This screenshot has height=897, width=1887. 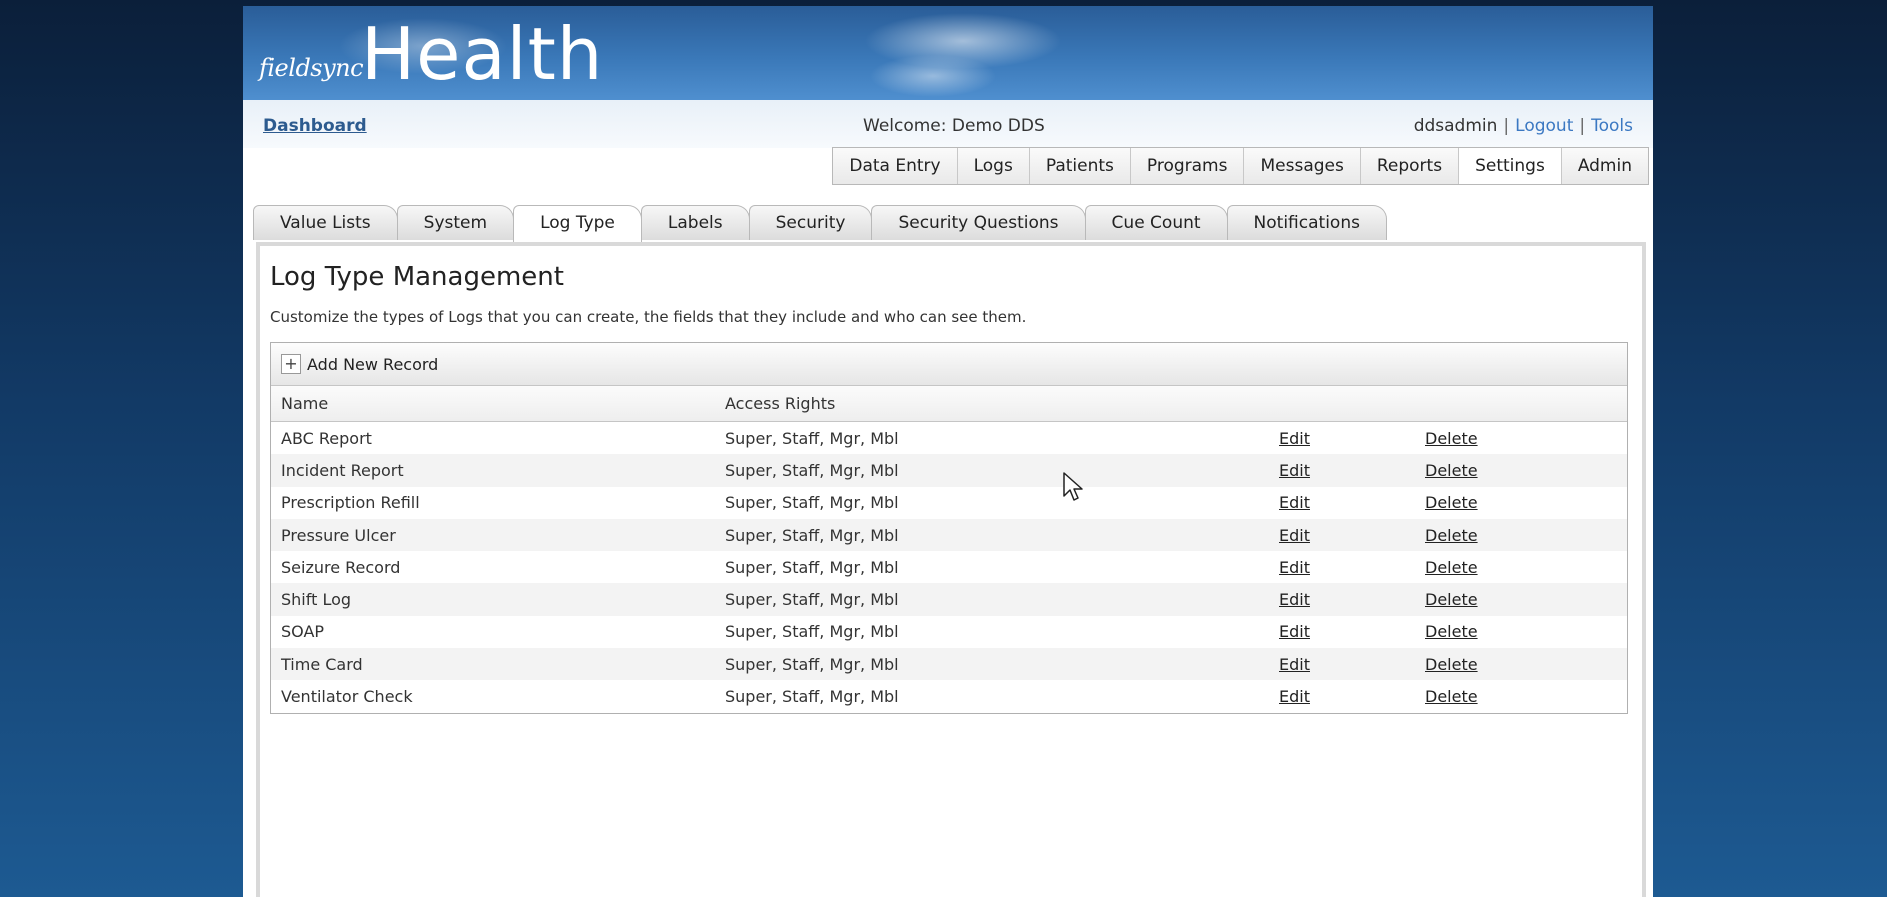 What do you see at coordinates (949, 364) in the screenshot?
I see `grid-toolbar: + Add New Record` at bounding box center [949, 364].